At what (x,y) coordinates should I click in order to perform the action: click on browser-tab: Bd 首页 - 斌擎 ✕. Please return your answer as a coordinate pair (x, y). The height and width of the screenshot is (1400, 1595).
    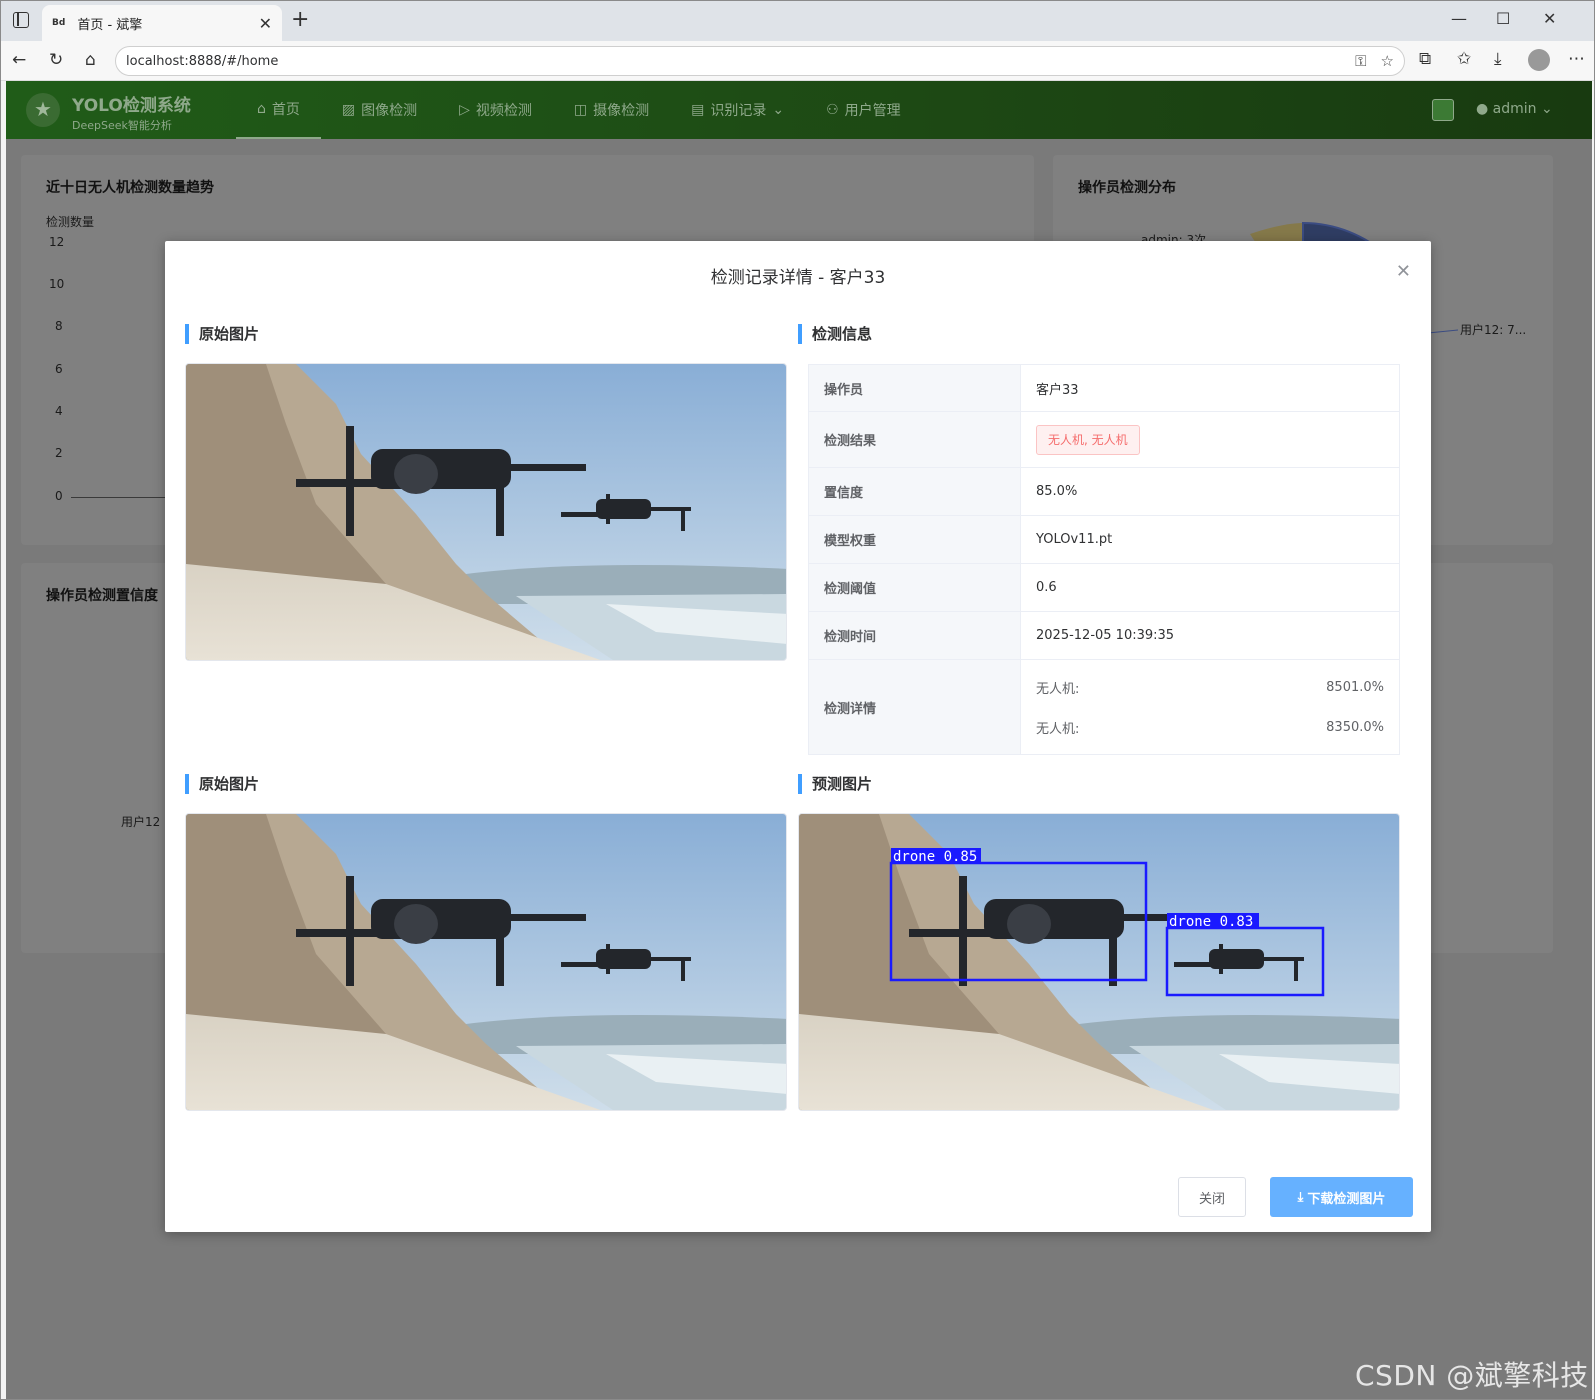
    Looking at the image, I should click on (162, 23).